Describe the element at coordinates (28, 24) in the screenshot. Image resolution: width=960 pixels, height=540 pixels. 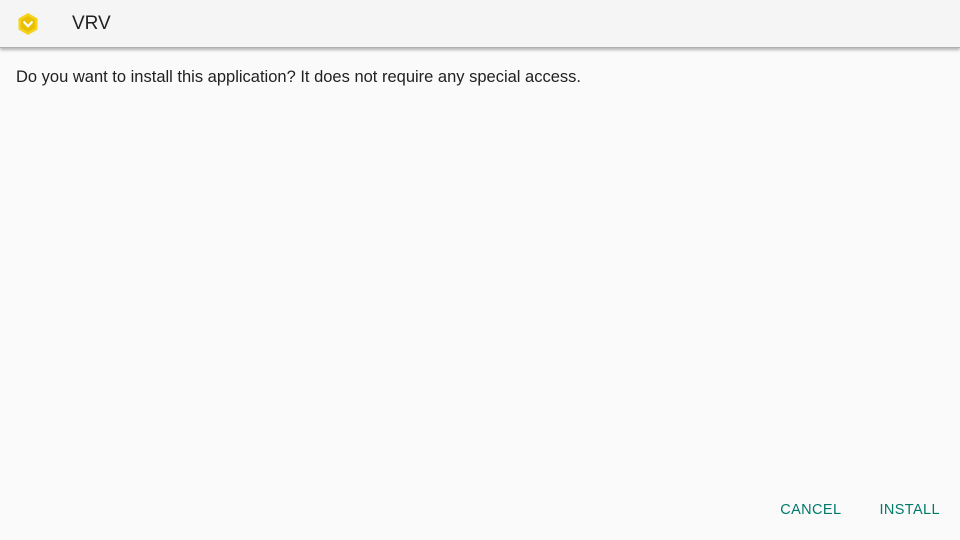
I see `vrv-app-icon` at that location.